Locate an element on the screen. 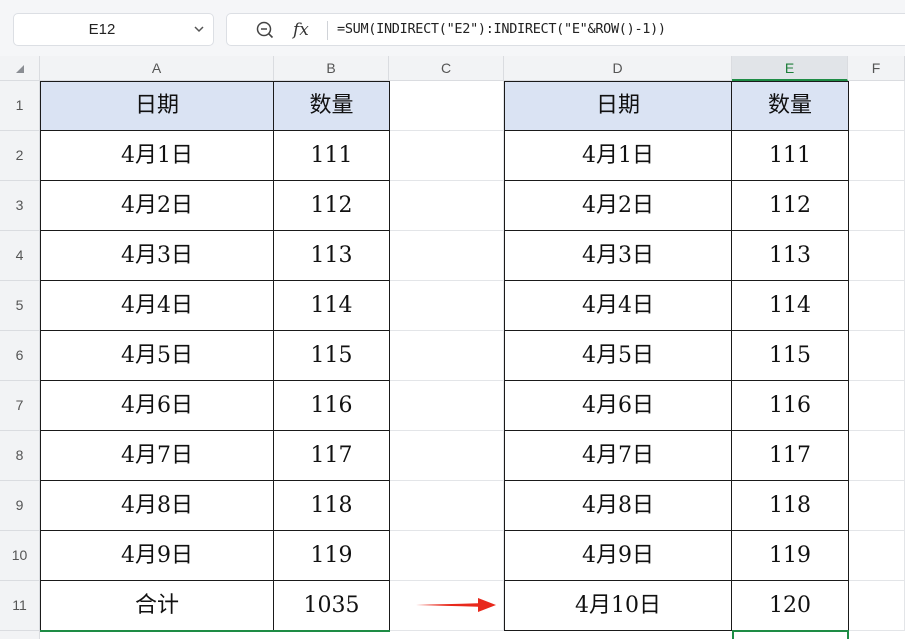  column-header-d: D is located at coordinates (618, 68).